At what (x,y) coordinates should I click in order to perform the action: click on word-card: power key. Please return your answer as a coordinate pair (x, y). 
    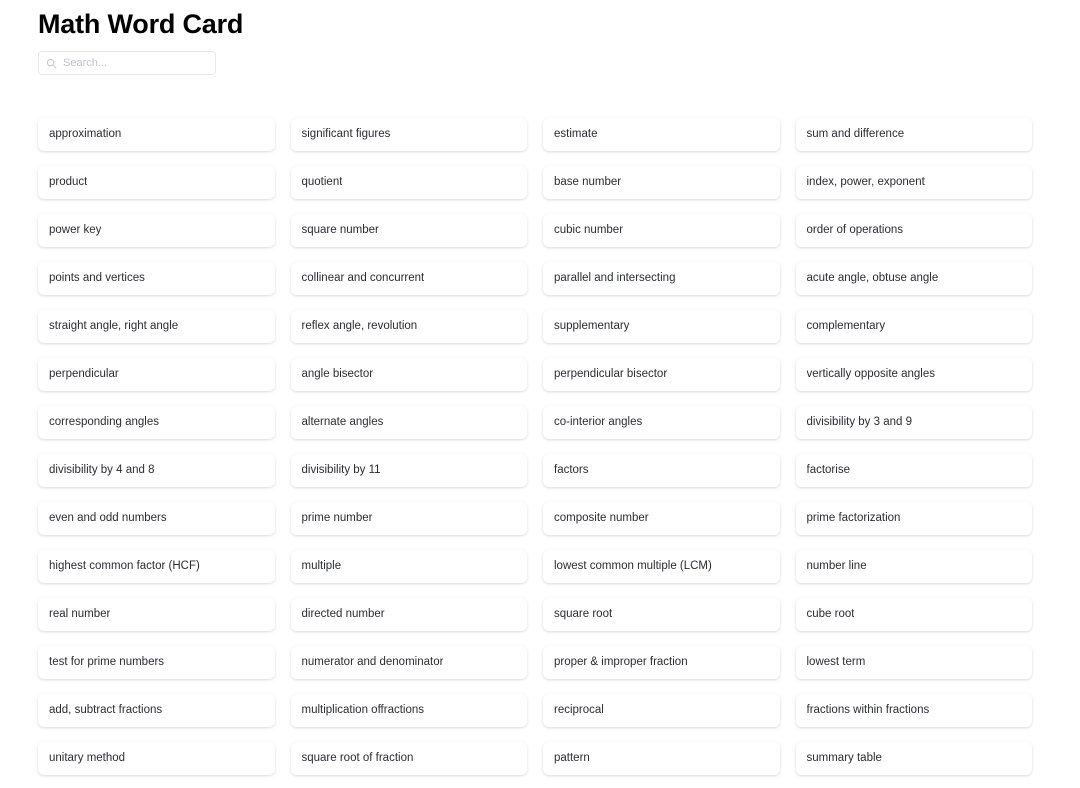
    Looking at the image, I should click on (156, 230).